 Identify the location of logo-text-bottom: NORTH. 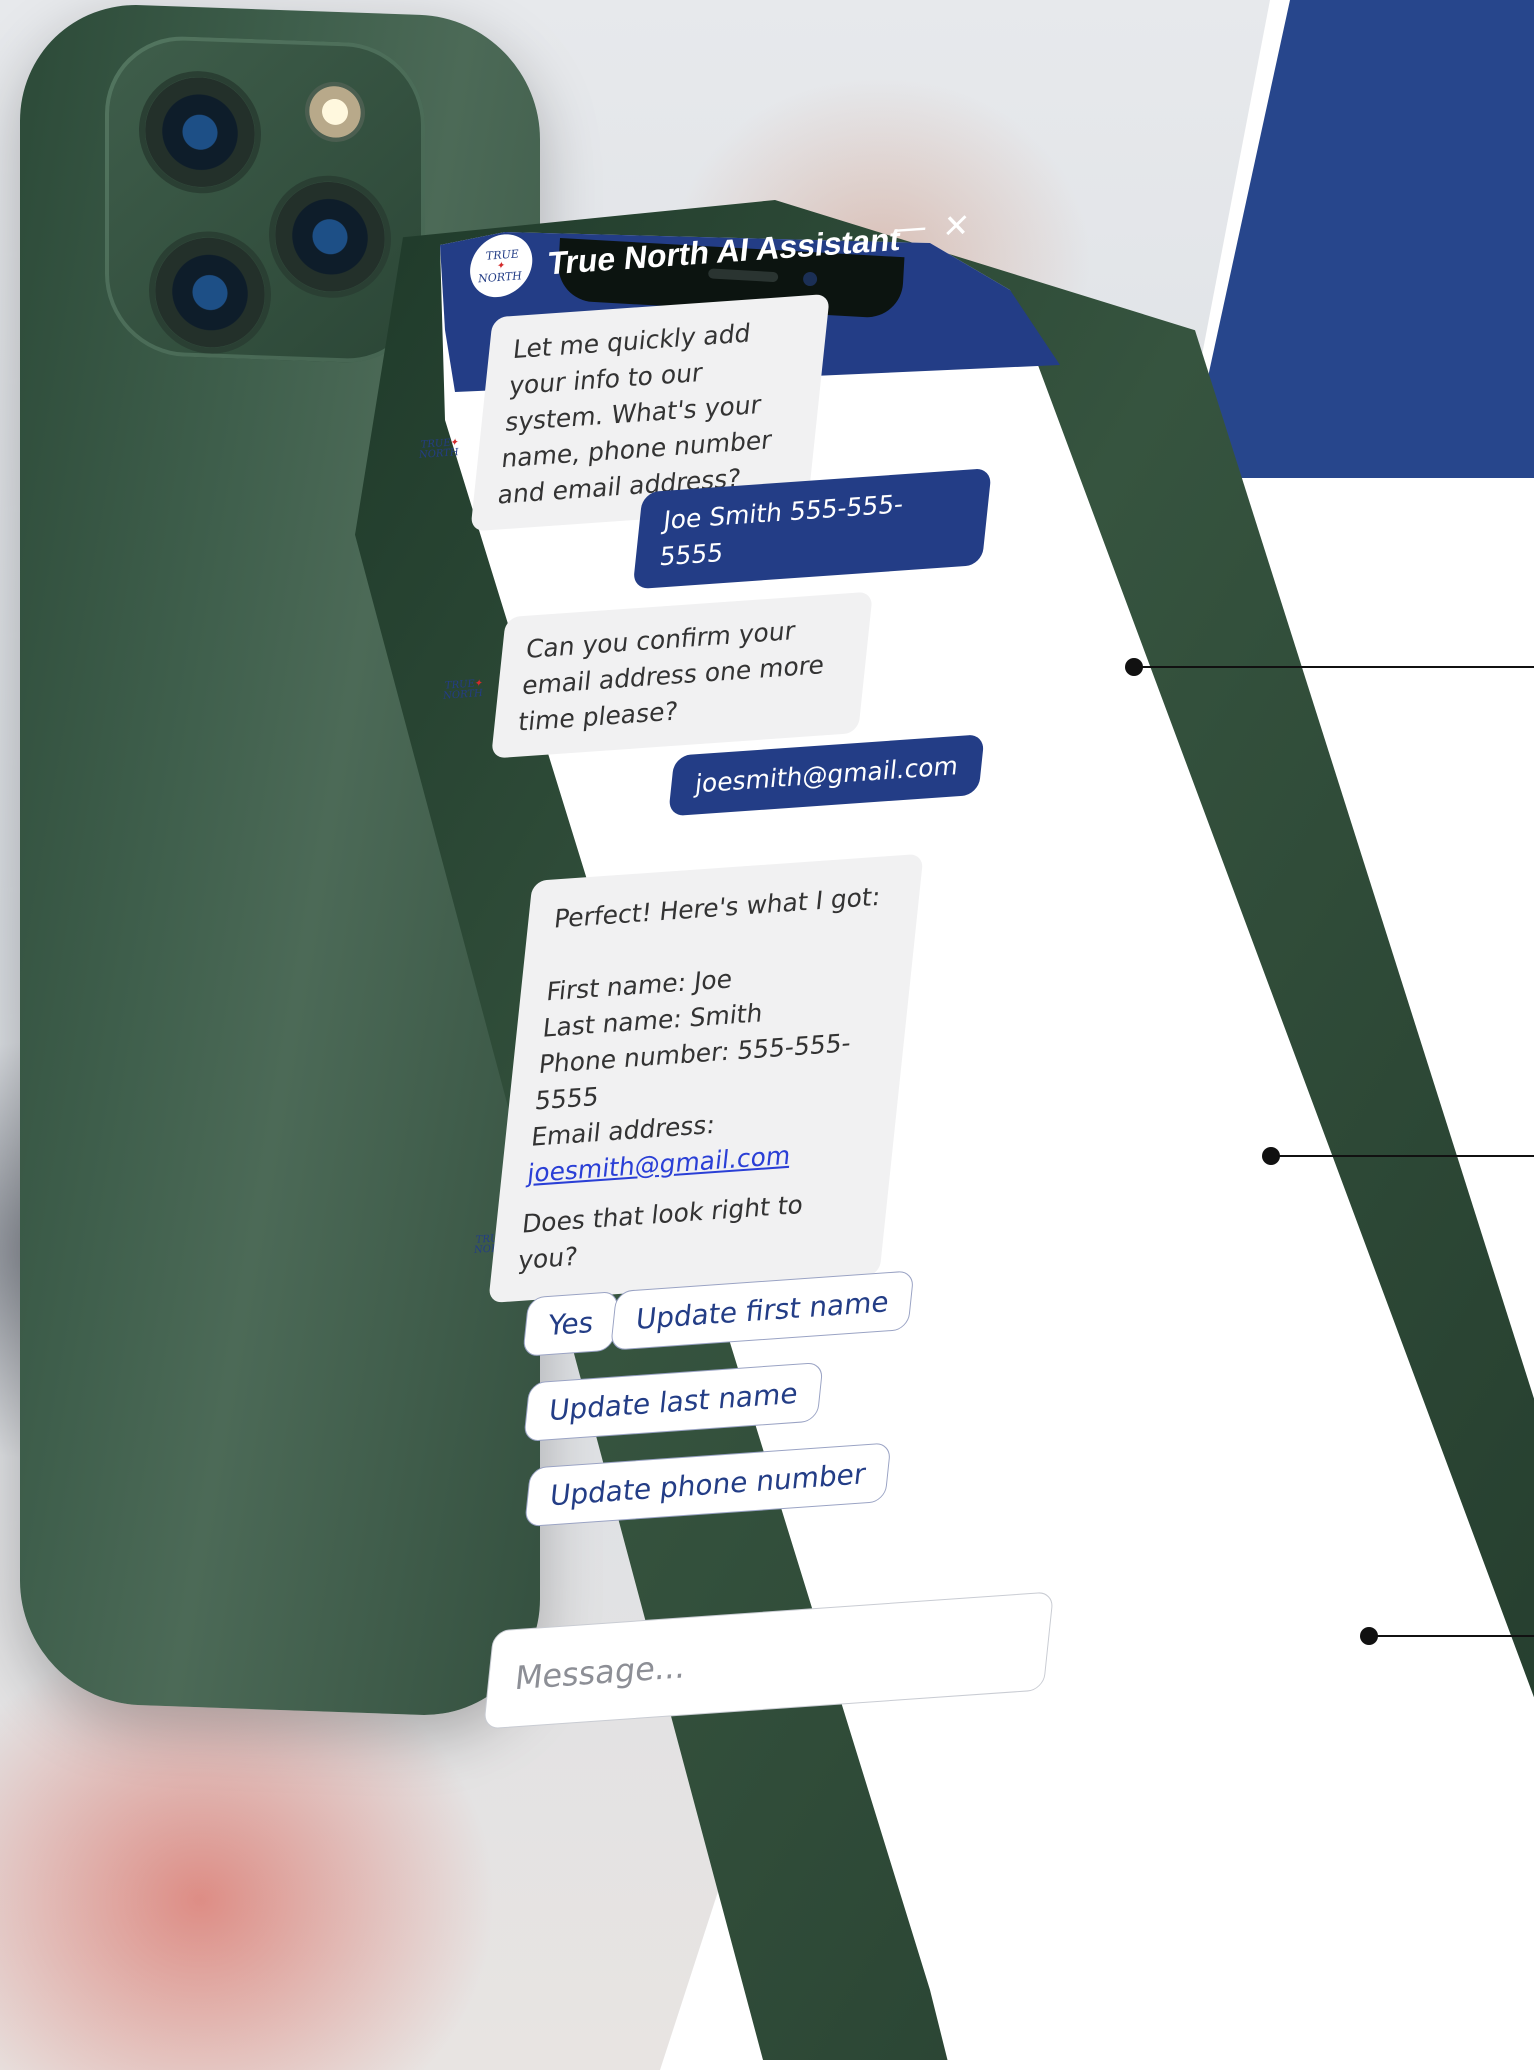
(500, 276).